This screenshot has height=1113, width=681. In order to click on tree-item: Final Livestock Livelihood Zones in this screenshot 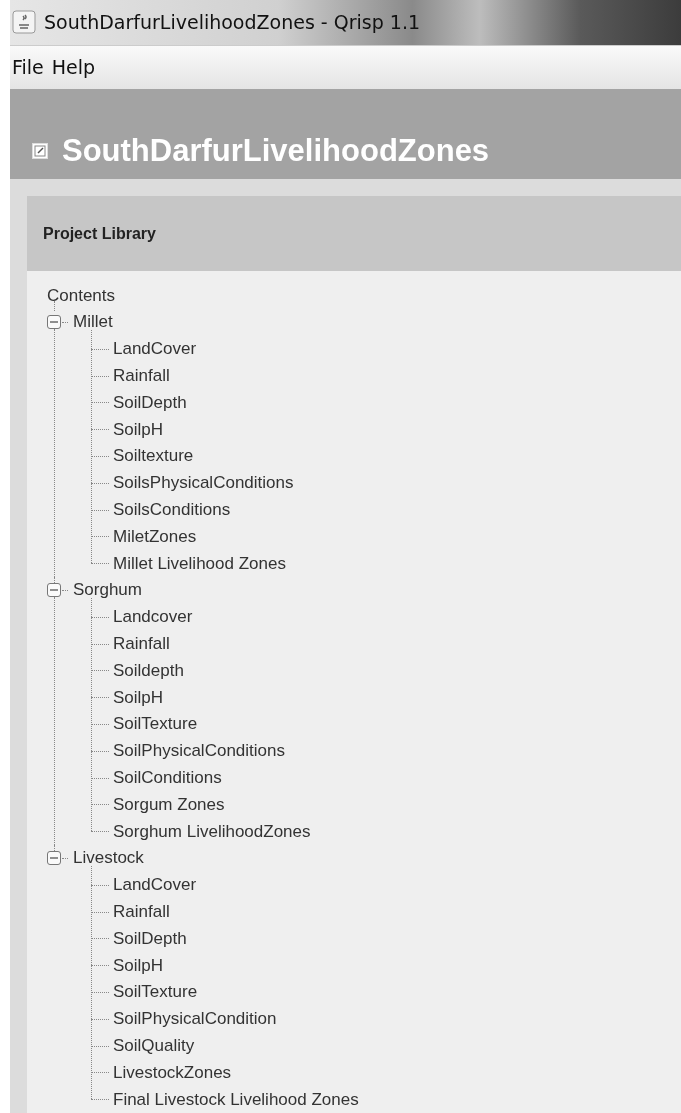, I will do `click(236, 1099)`.